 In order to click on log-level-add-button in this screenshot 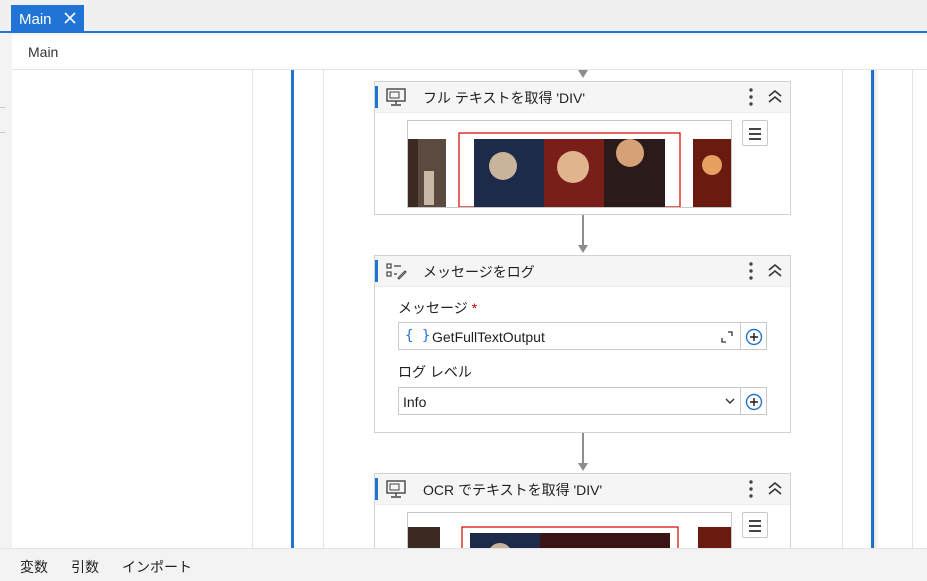, I will do `click(754, 401)`.